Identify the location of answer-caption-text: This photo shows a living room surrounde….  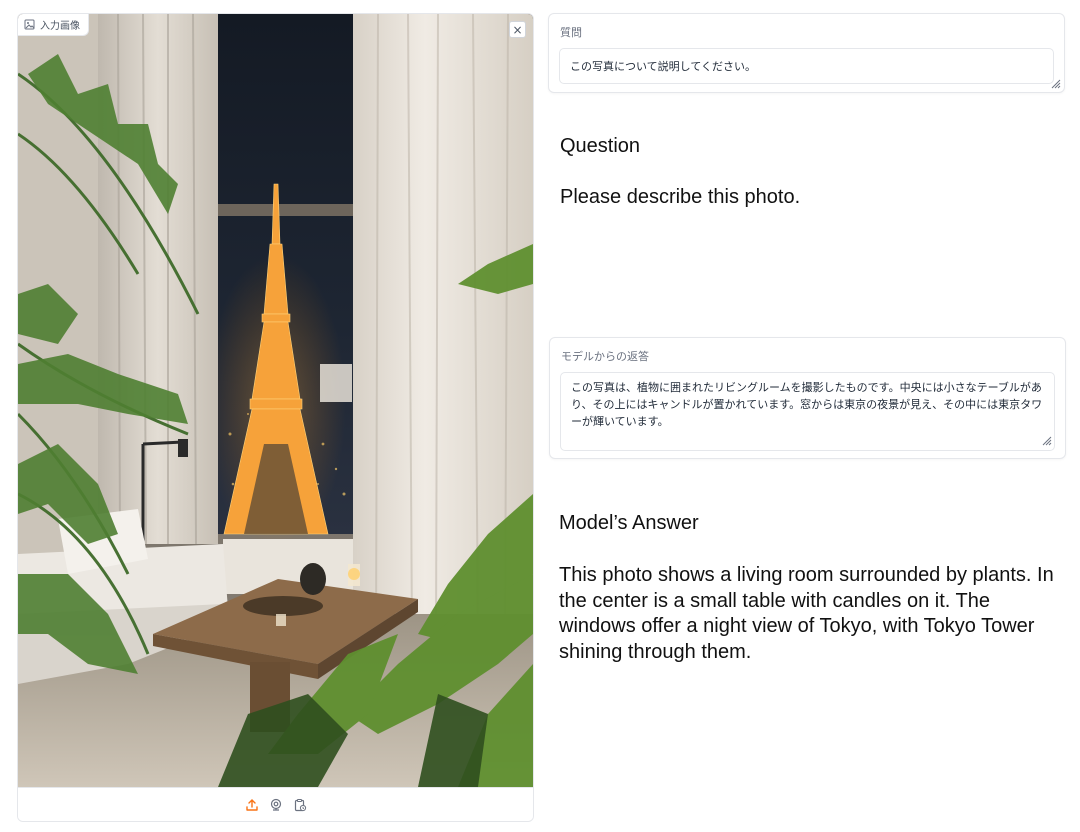
(806, 613).